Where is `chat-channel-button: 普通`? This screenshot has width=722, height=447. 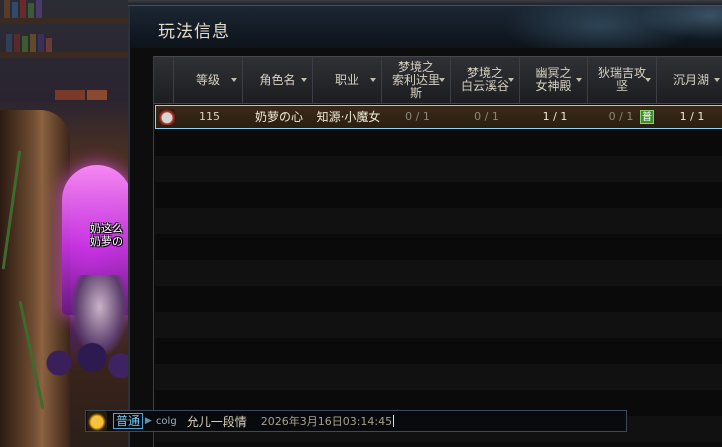 chat-channel-button: 普通 is located at coordinates (128, 421).